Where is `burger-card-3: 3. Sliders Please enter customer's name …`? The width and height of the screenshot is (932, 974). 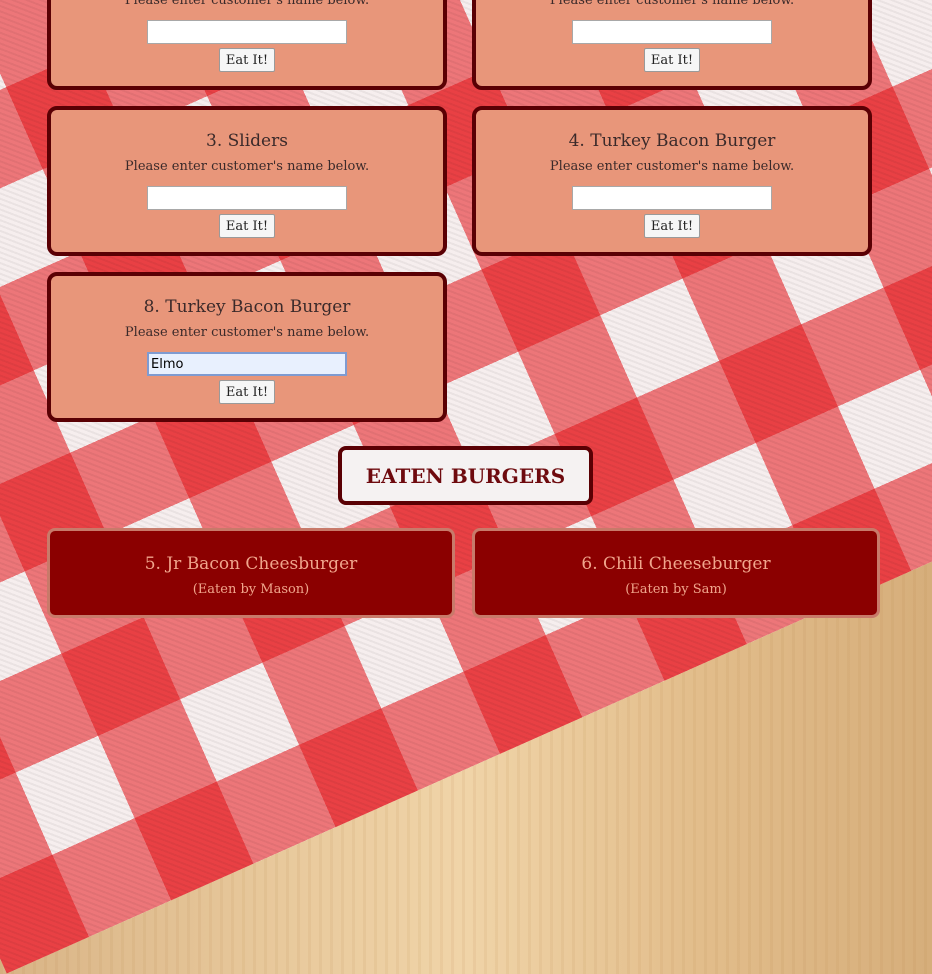
burger-card-3: 3. Sliders Please enter customer's name … is located at coordinates (247, 181).